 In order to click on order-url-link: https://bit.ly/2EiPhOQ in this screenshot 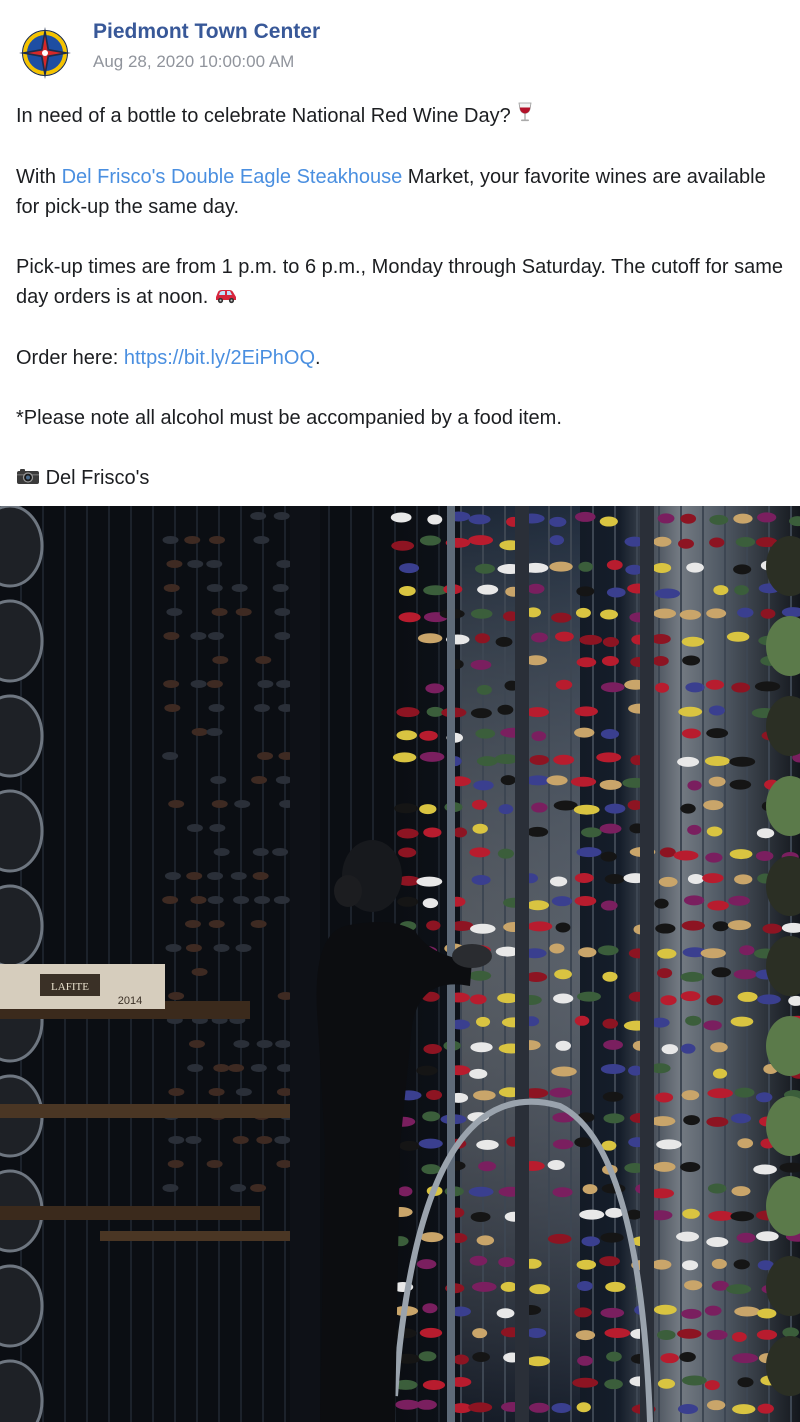, I will do `click(219, 358)`.